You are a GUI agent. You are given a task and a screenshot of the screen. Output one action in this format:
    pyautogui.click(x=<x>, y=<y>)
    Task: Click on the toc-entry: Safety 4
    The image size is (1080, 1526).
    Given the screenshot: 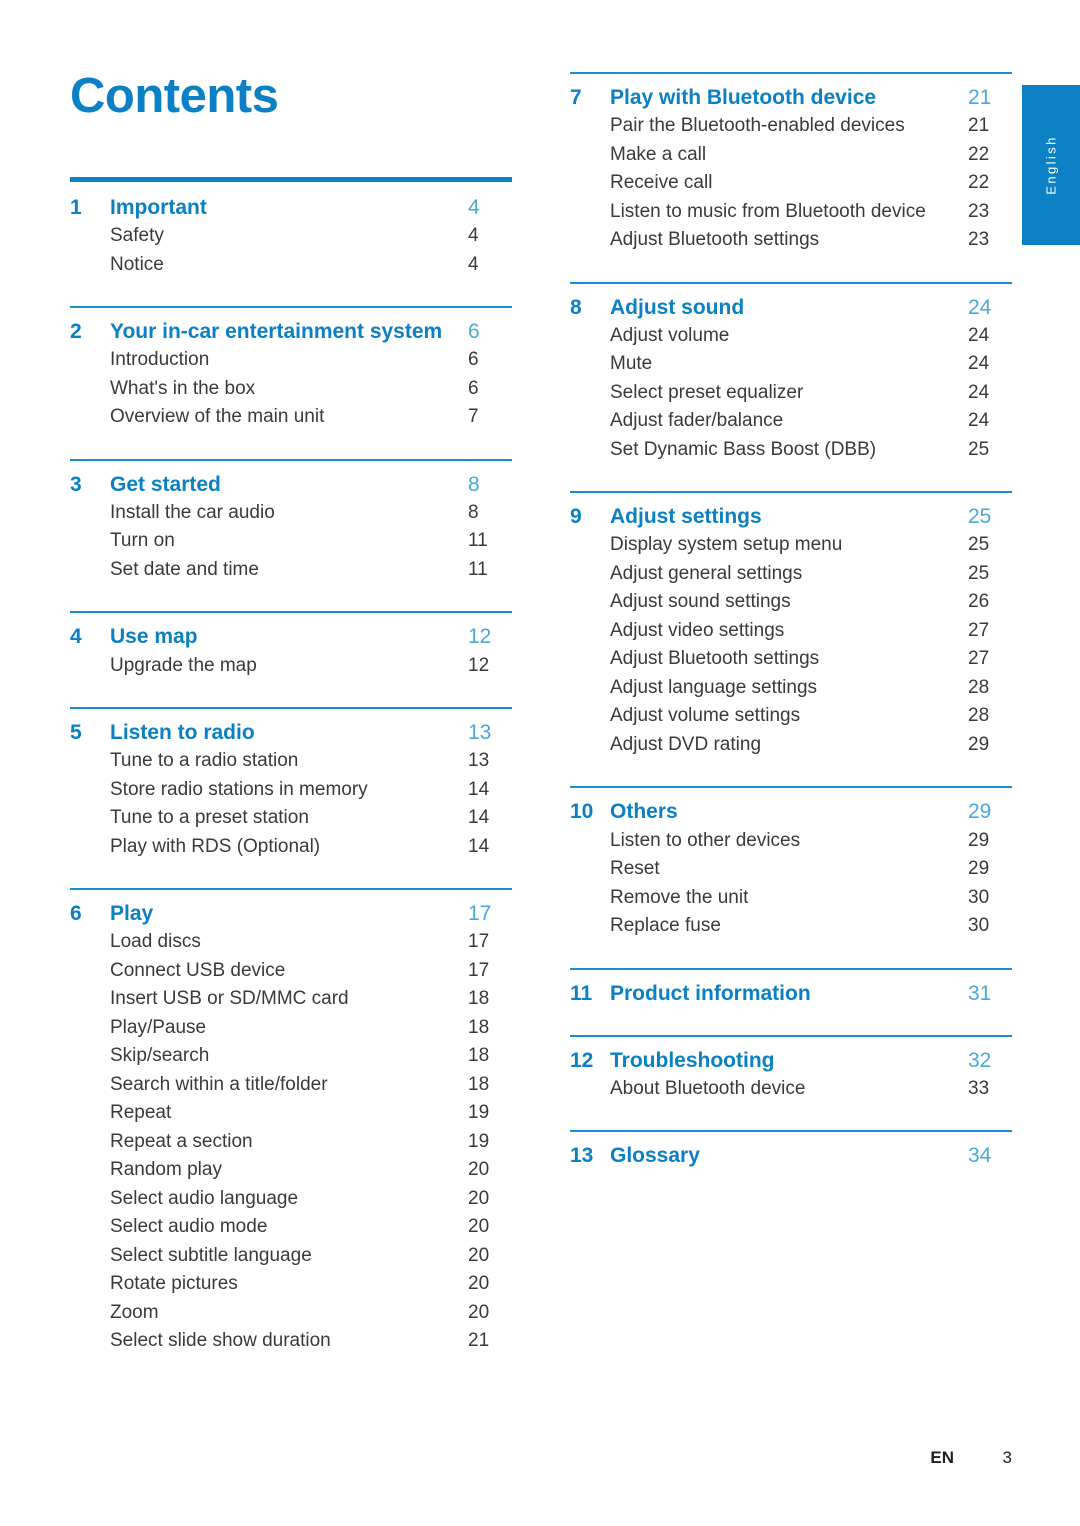 What is the action you would take?
    pyautogui.click(x=291, y=236)
    